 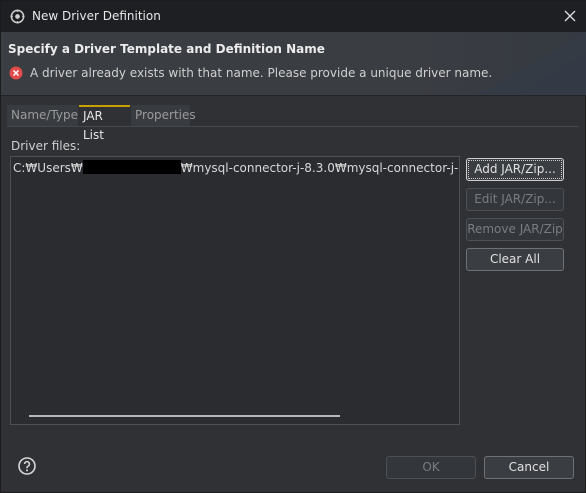 I want to click on error-icon, so click(x=16, y=73).